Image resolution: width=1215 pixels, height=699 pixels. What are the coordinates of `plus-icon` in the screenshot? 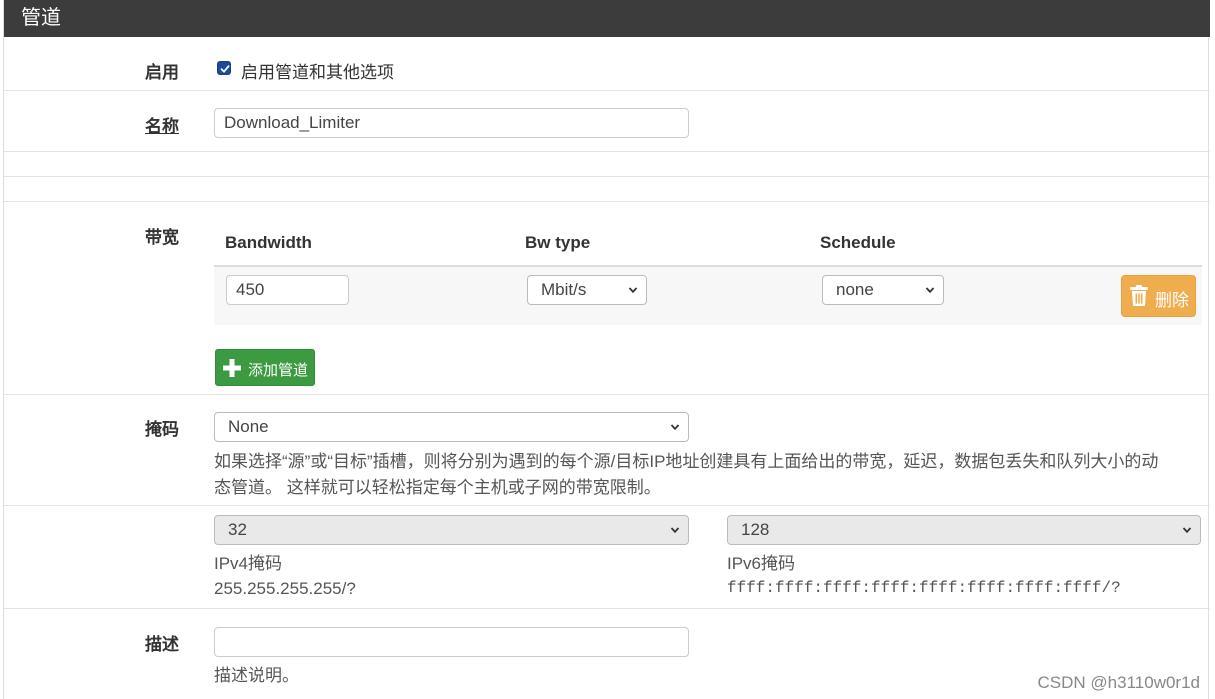 It's located at (232, 368).